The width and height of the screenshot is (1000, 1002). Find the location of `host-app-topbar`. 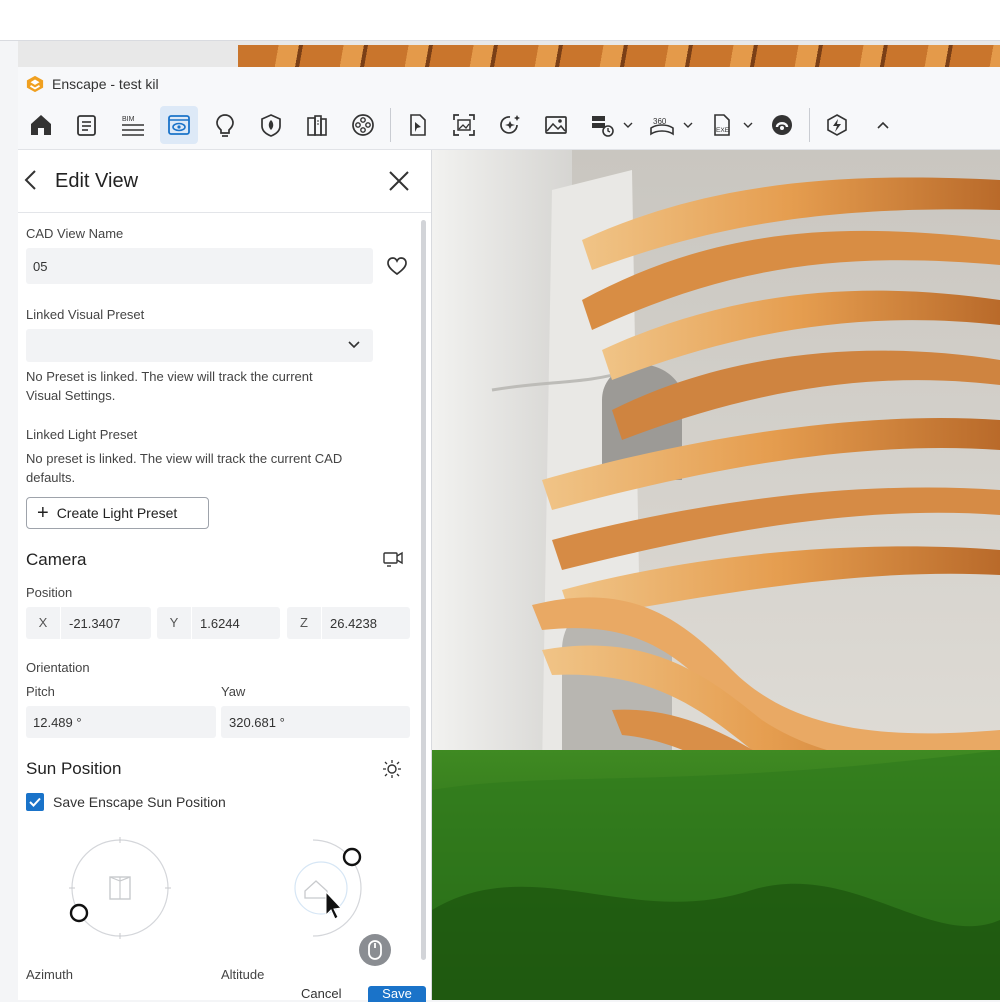

host-app-topbar is located at coordinates (500, 20).